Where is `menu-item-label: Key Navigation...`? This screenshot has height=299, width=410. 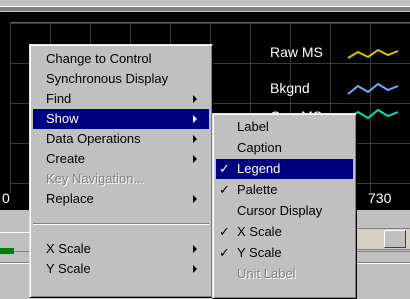
menu-item-label: Key Navigation... is located at coordinates (95, 178).